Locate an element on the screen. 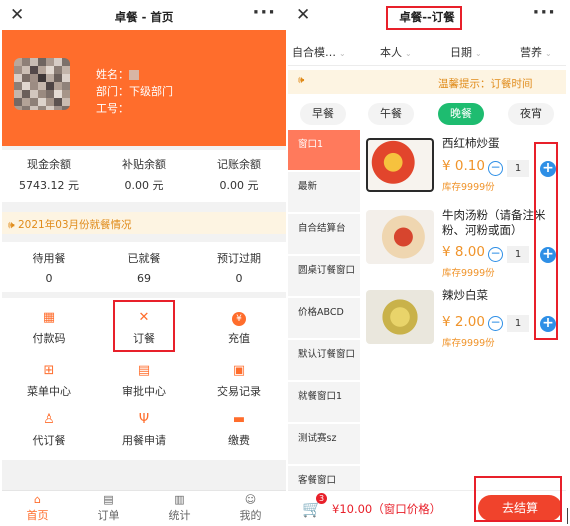 Image resolution: width=570 pixels, height=526 pixels. grid-icon: ⊞ is located at coordinates (49, 370).